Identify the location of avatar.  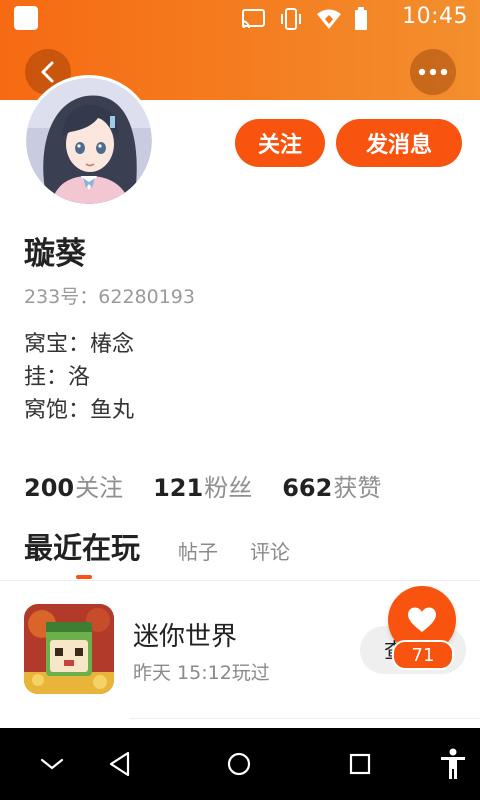
(89, 141).